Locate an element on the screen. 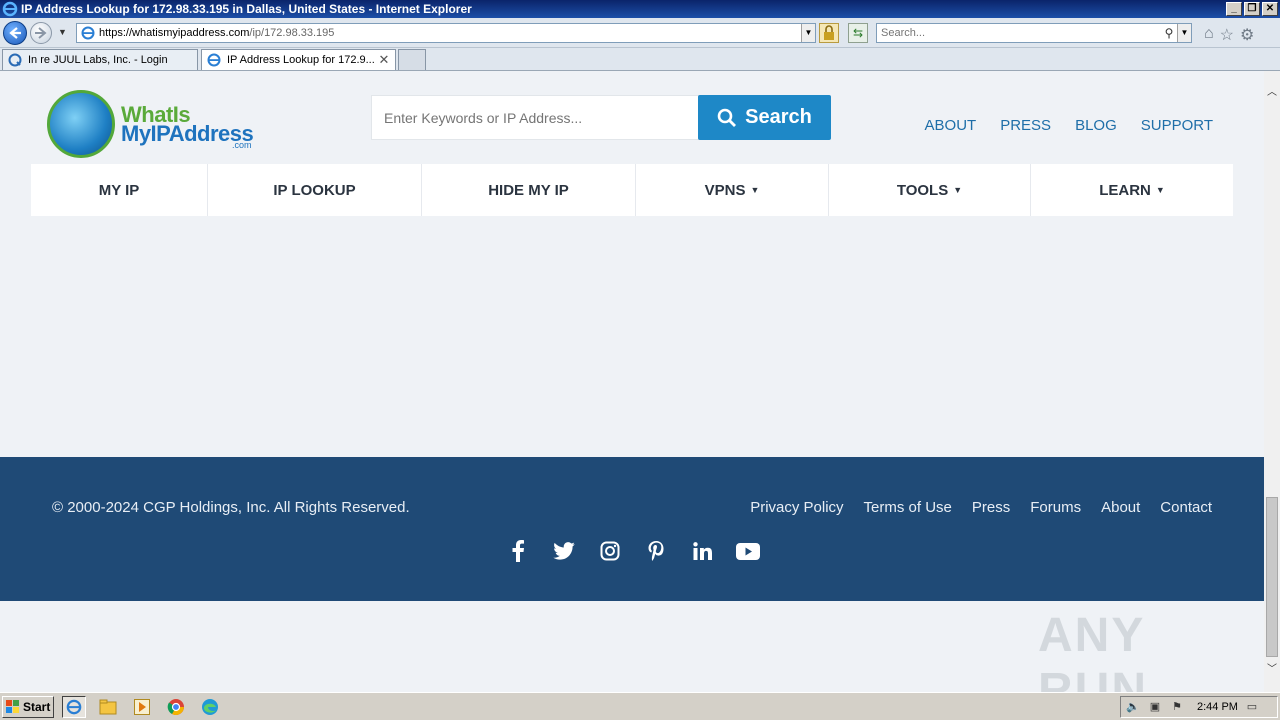 The image size is (1280, 720). browser-search-input is located at coordinates (1019, 33).